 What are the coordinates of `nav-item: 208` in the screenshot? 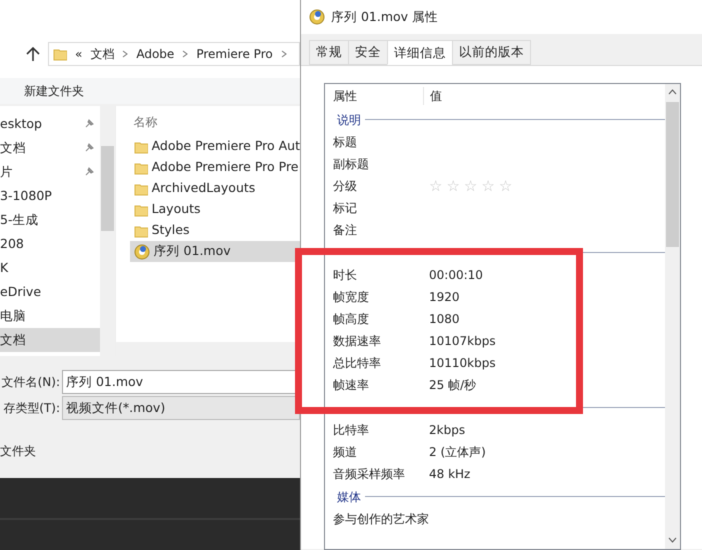 It's located at (50, 244).